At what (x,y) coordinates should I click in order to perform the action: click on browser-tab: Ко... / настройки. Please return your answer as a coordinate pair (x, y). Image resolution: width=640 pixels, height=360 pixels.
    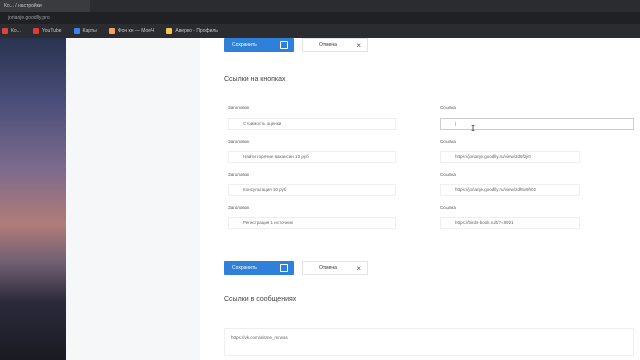
    Looking at the image, I should click on (45, 6).